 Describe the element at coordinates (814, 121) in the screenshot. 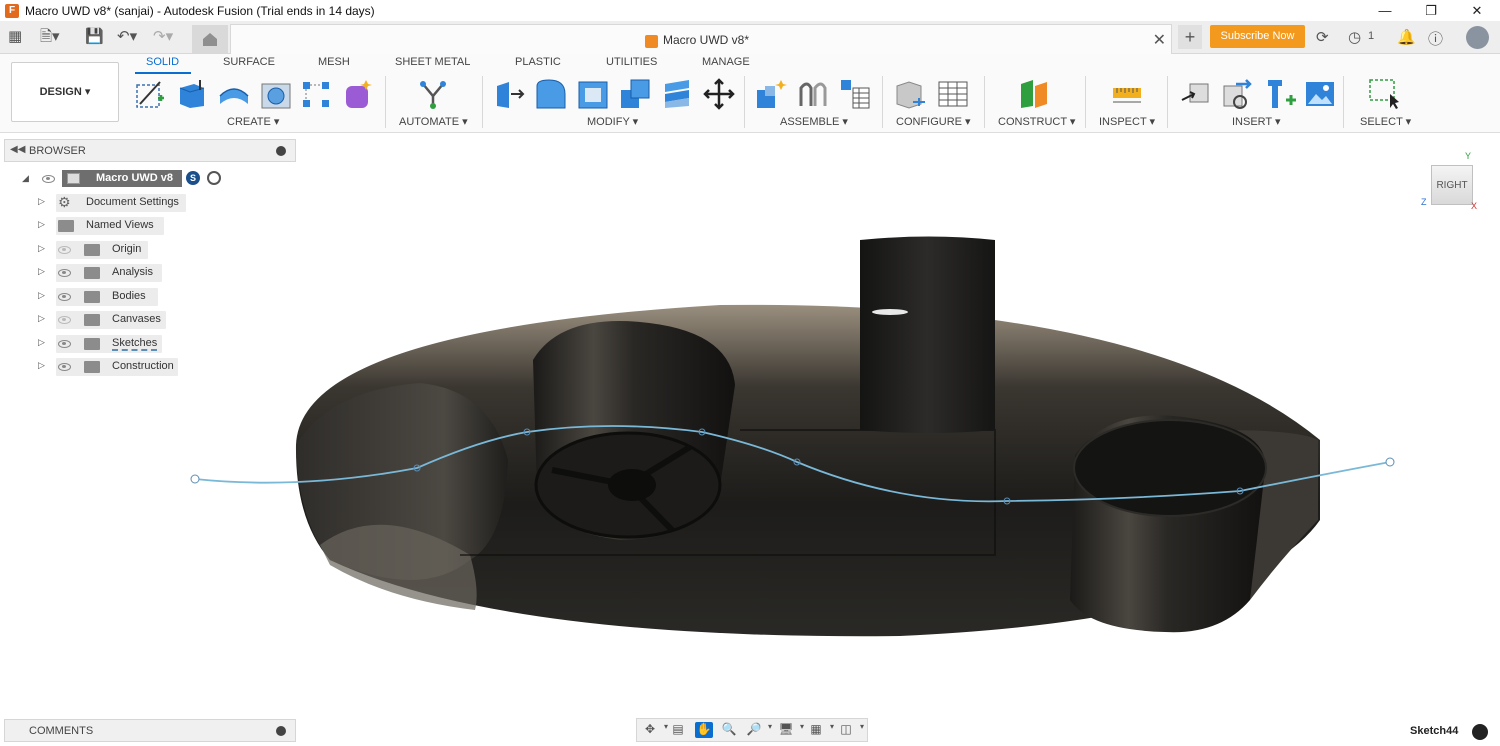

I see `assemble-group-label: ASSEMBLE ▾` at that location.